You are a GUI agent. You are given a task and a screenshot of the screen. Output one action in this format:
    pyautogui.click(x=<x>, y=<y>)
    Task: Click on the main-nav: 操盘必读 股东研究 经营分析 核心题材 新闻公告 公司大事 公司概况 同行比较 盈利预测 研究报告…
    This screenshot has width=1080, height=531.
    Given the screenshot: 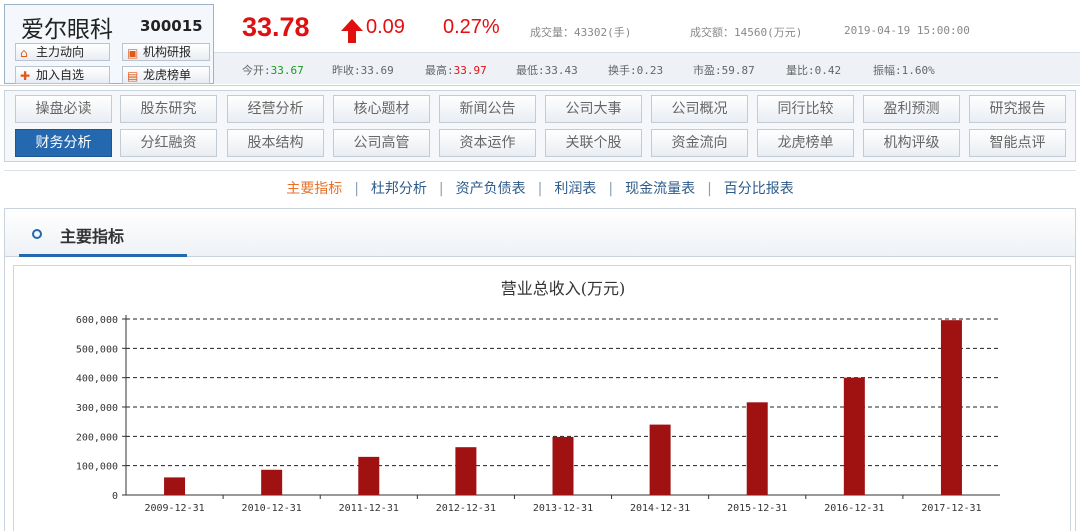 What is the action you would take?
    pyautogui.click(x=540, y=126)
    